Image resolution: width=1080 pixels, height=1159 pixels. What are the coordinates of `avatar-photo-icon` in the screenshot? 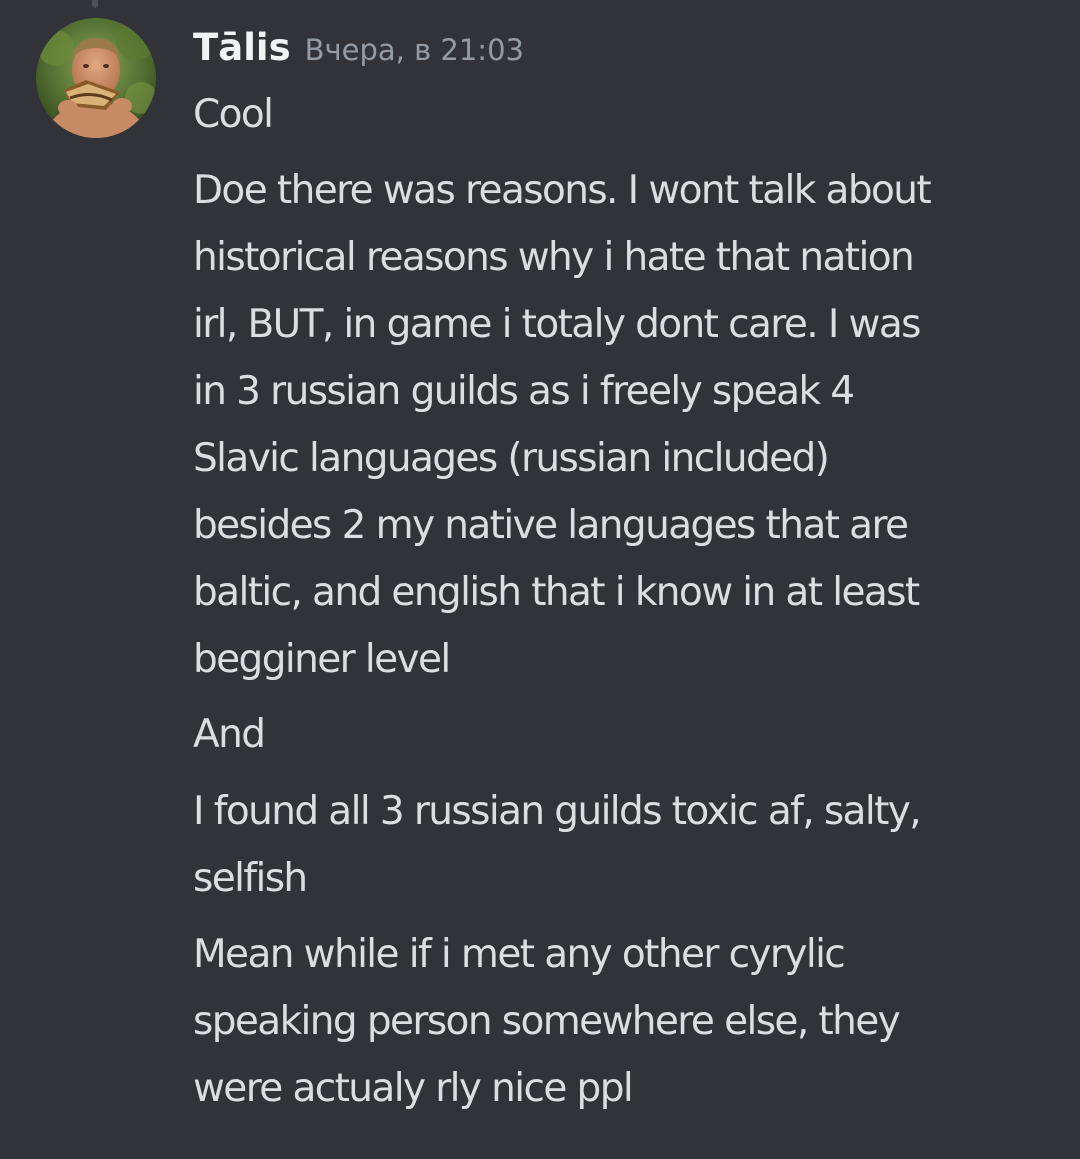 It's located at (96, 78).